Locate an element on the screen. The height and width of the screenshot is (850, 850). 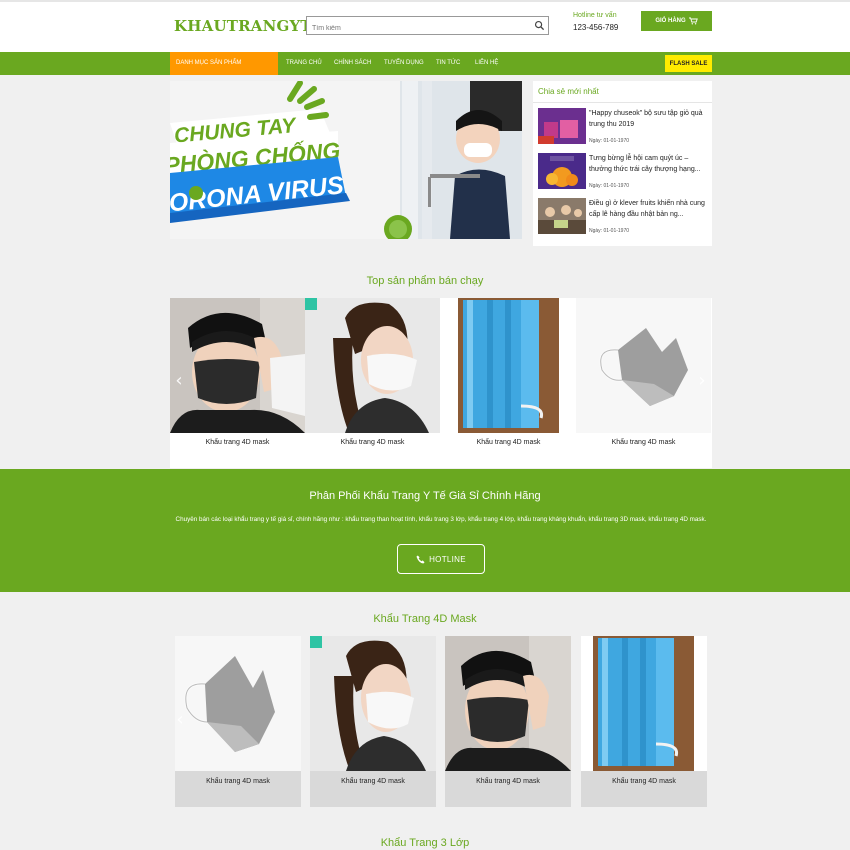
cart-button: GIỎ HÀNG is located at coordinates (676, 21).